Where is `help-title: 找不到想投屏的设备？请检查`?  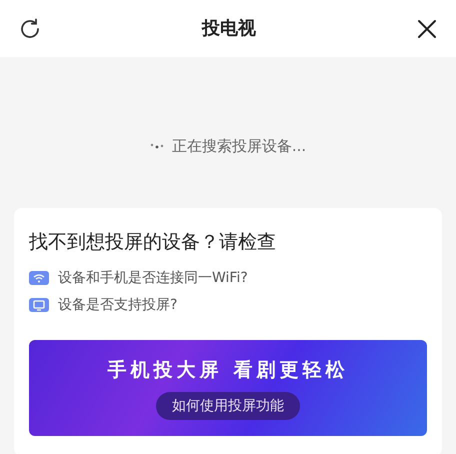
help-title: 找不到想投屏的设备？请检查 is located at coordinates (153, 242).